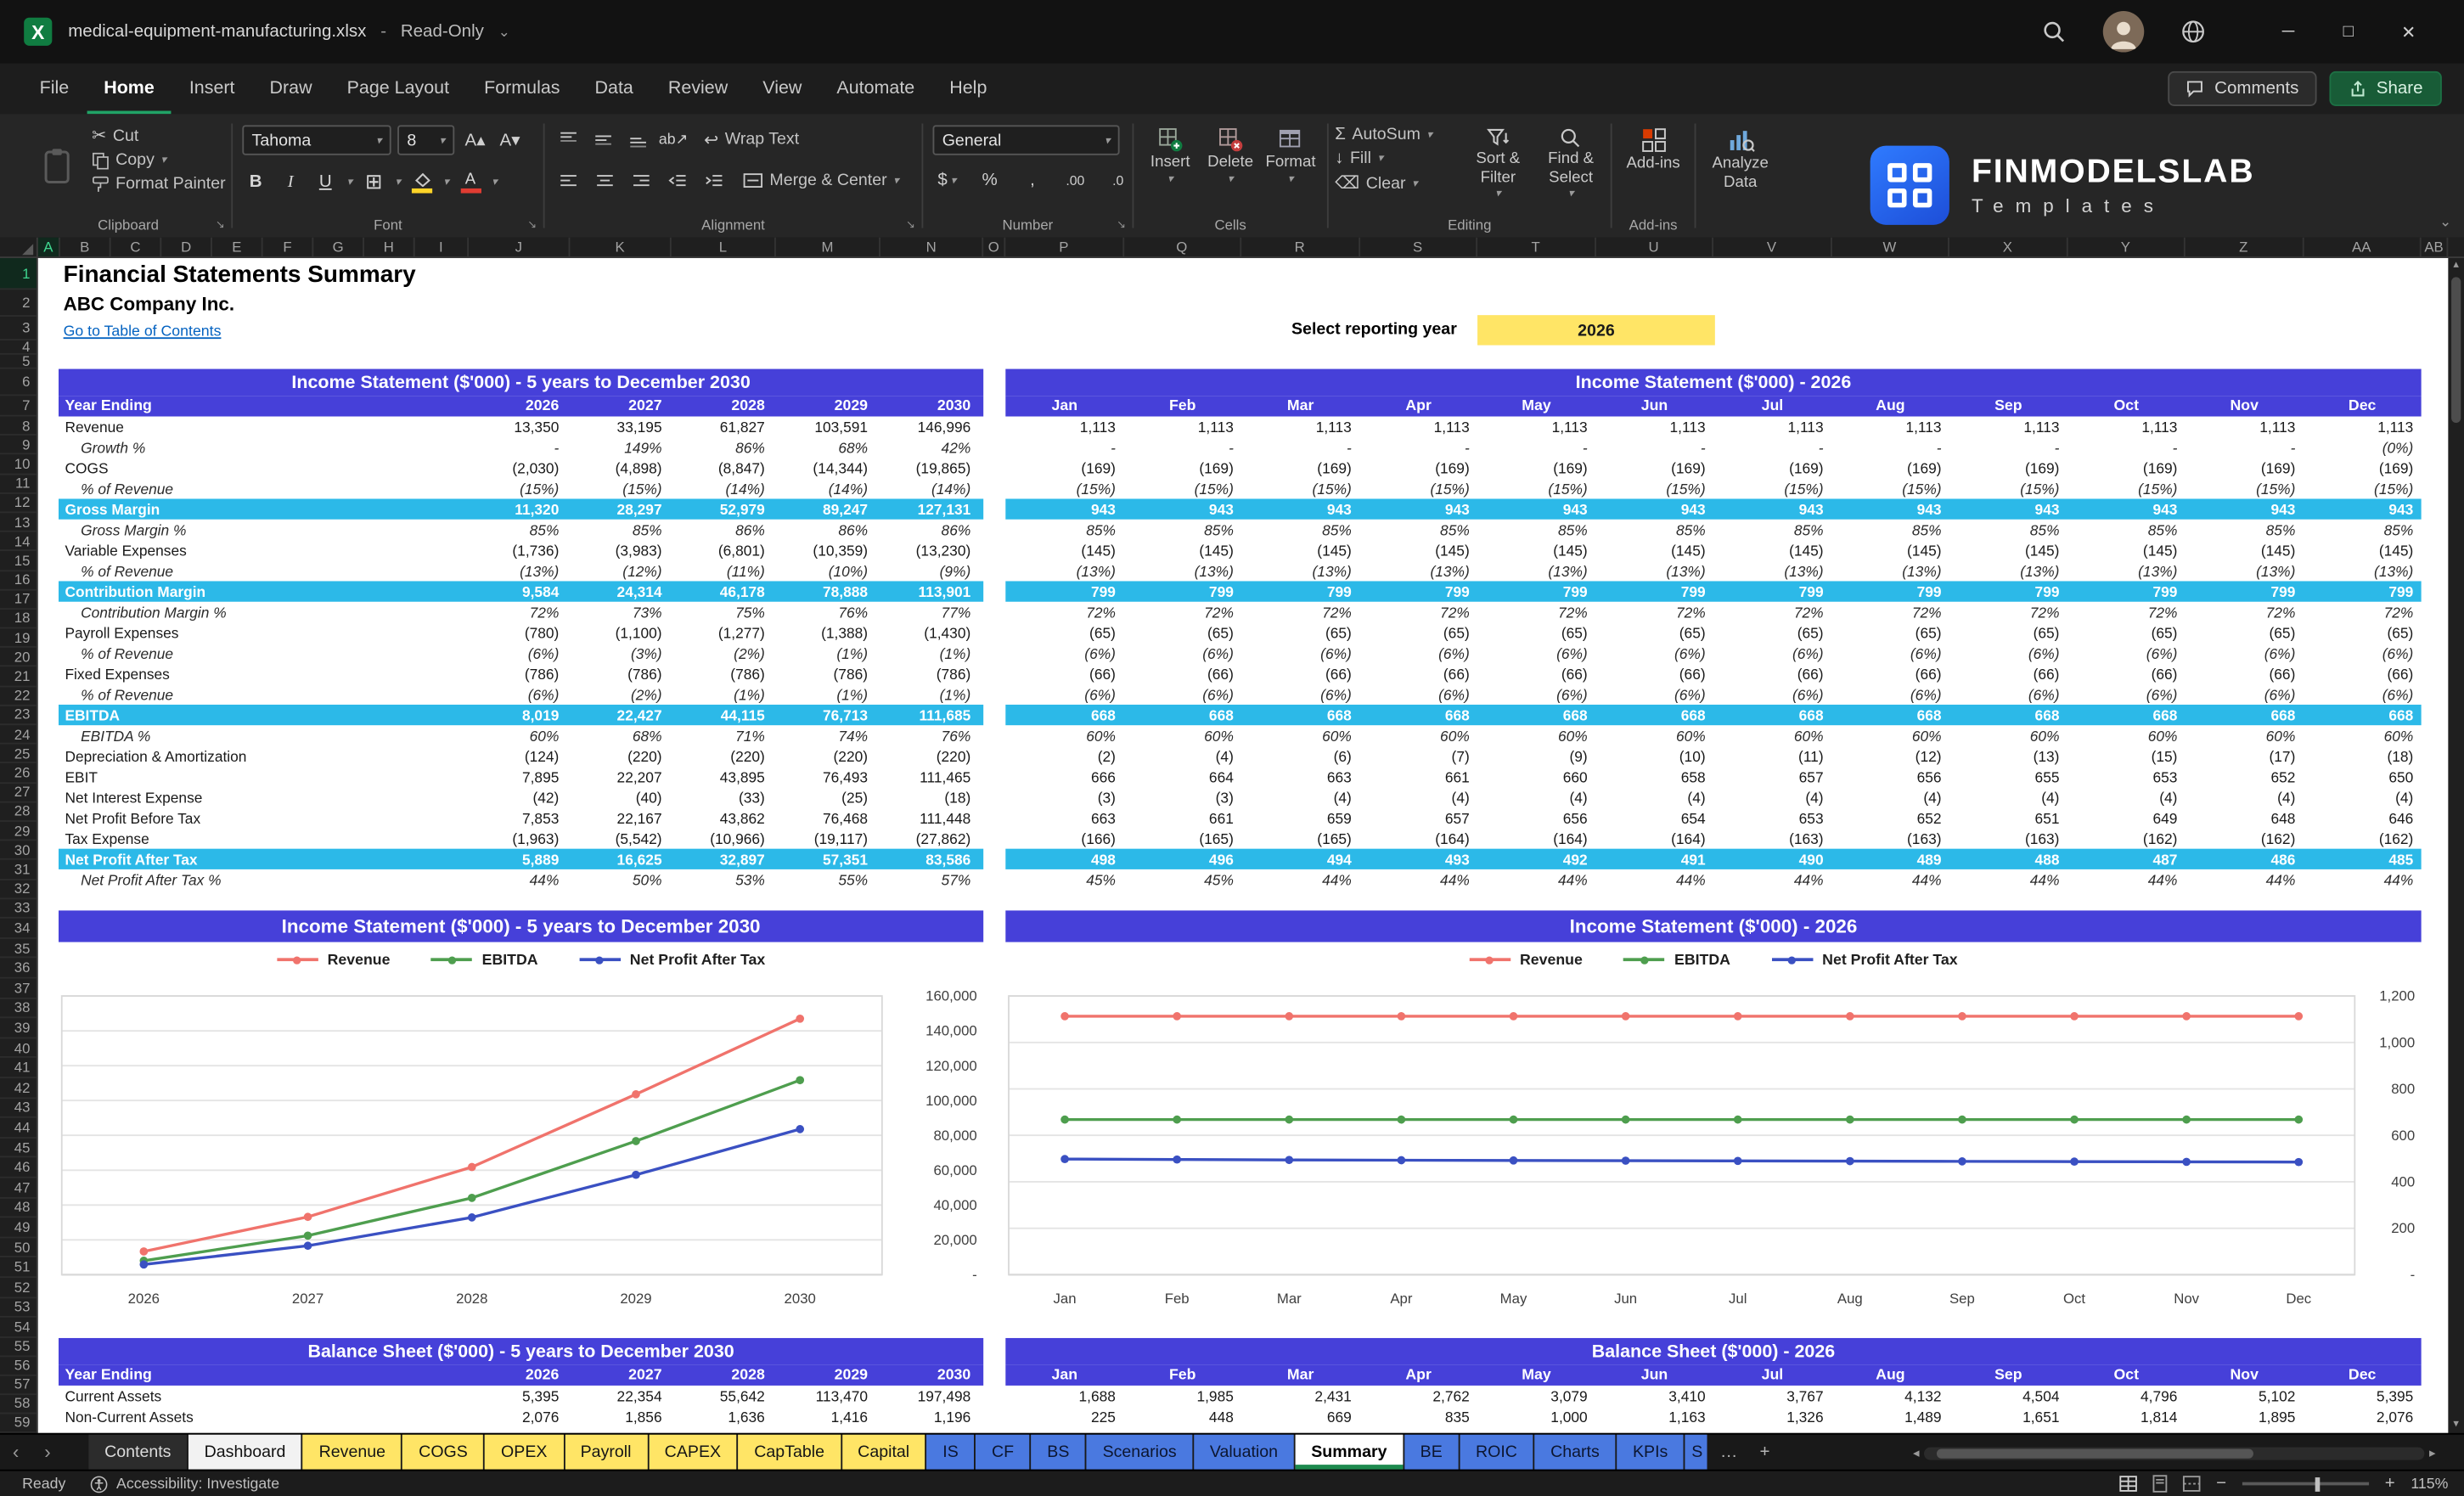  Describe the element at coordinates (510, 140) in the screenshot. I see `decrease-font-button: A▾` at that location.